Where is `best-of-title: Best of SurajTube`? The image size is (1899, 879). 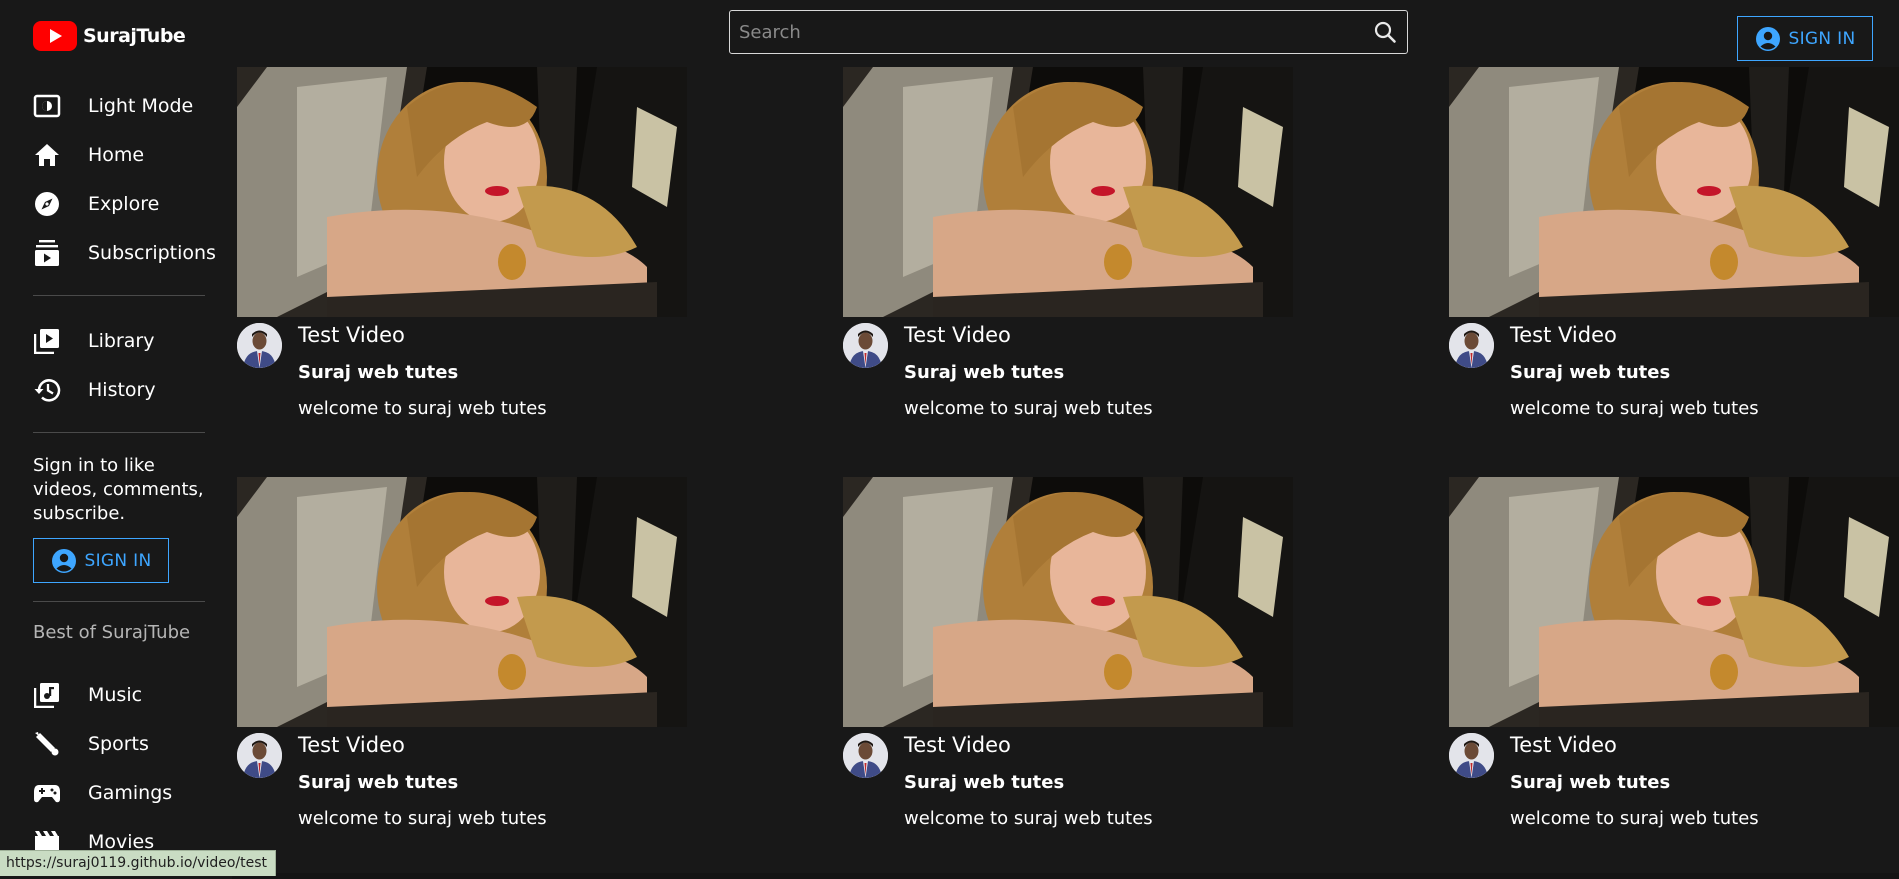 best-of-title: Best of SurajTube is located at coordinates (112, 632).